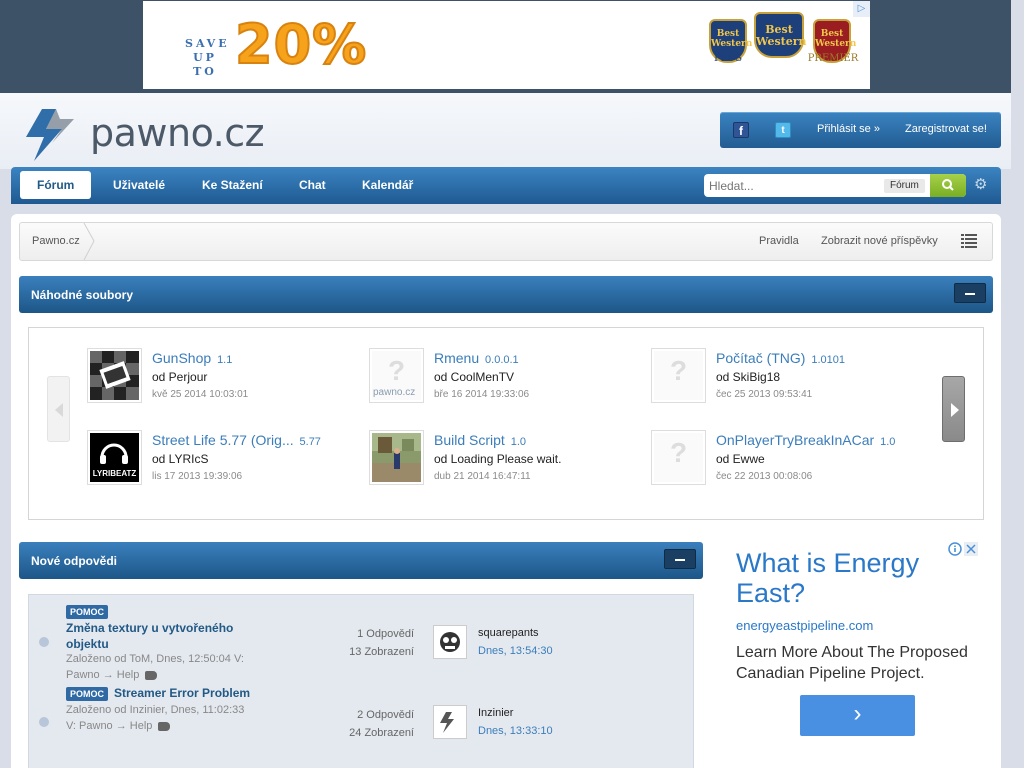 This screenshot has height=768, width=1024. I want to click on random-files-title: Náhodné soubory, so click(82, 295).